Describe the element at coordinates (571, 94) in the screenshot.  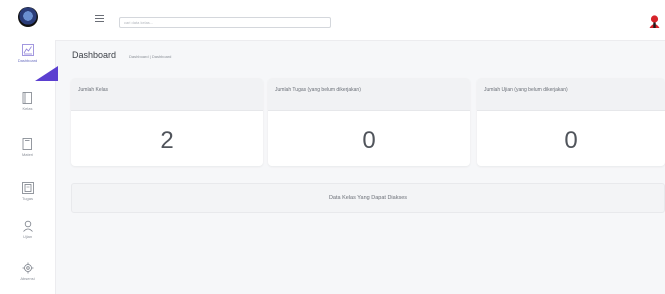
I see `card-title: Jumlah Ujian (yang belum dikerjakan)` at that location.